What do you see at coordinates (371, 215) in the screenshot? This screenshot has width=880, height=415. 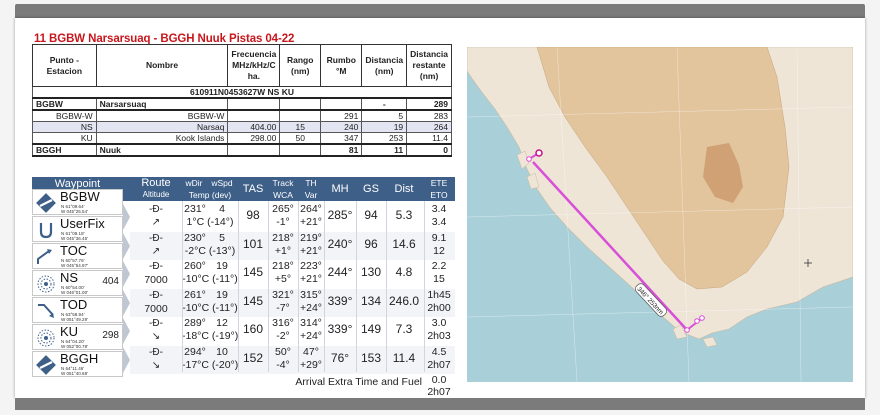 I see `leg-gs: 94` at bounding box center [371, 215].